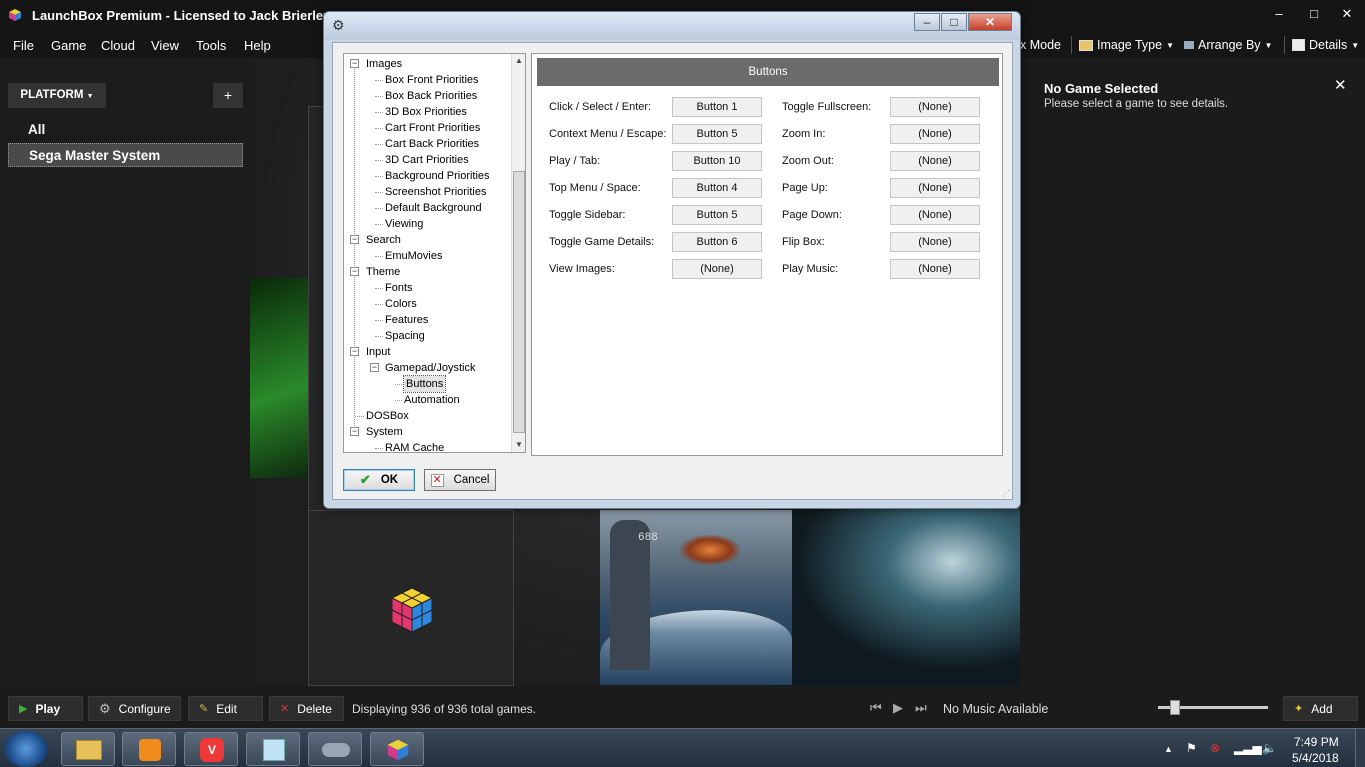 The width and height of the screenshot is (1365, 767). What do you see at coordinates (424, 384) in the screenshot?
I see `tree-item-buttons: Buttons` at bounding box center [424, 384].